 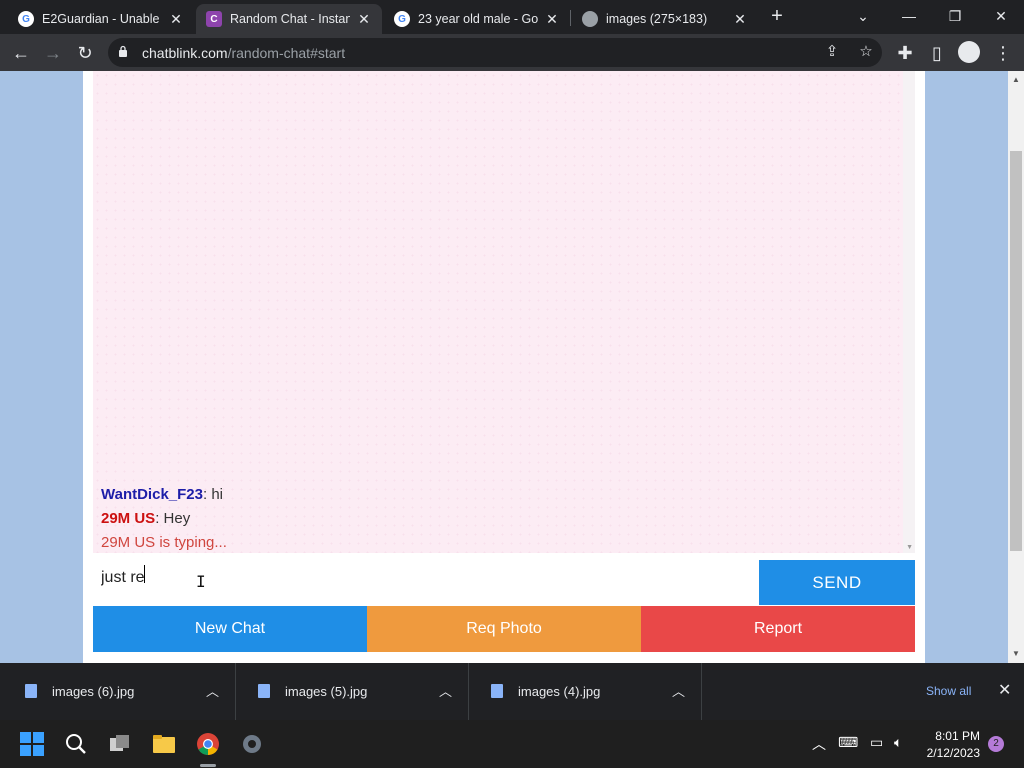 What do you see at coordinates (76, 744) in the screenshot?
I see `search-icon` at bounding box center [76, 744].